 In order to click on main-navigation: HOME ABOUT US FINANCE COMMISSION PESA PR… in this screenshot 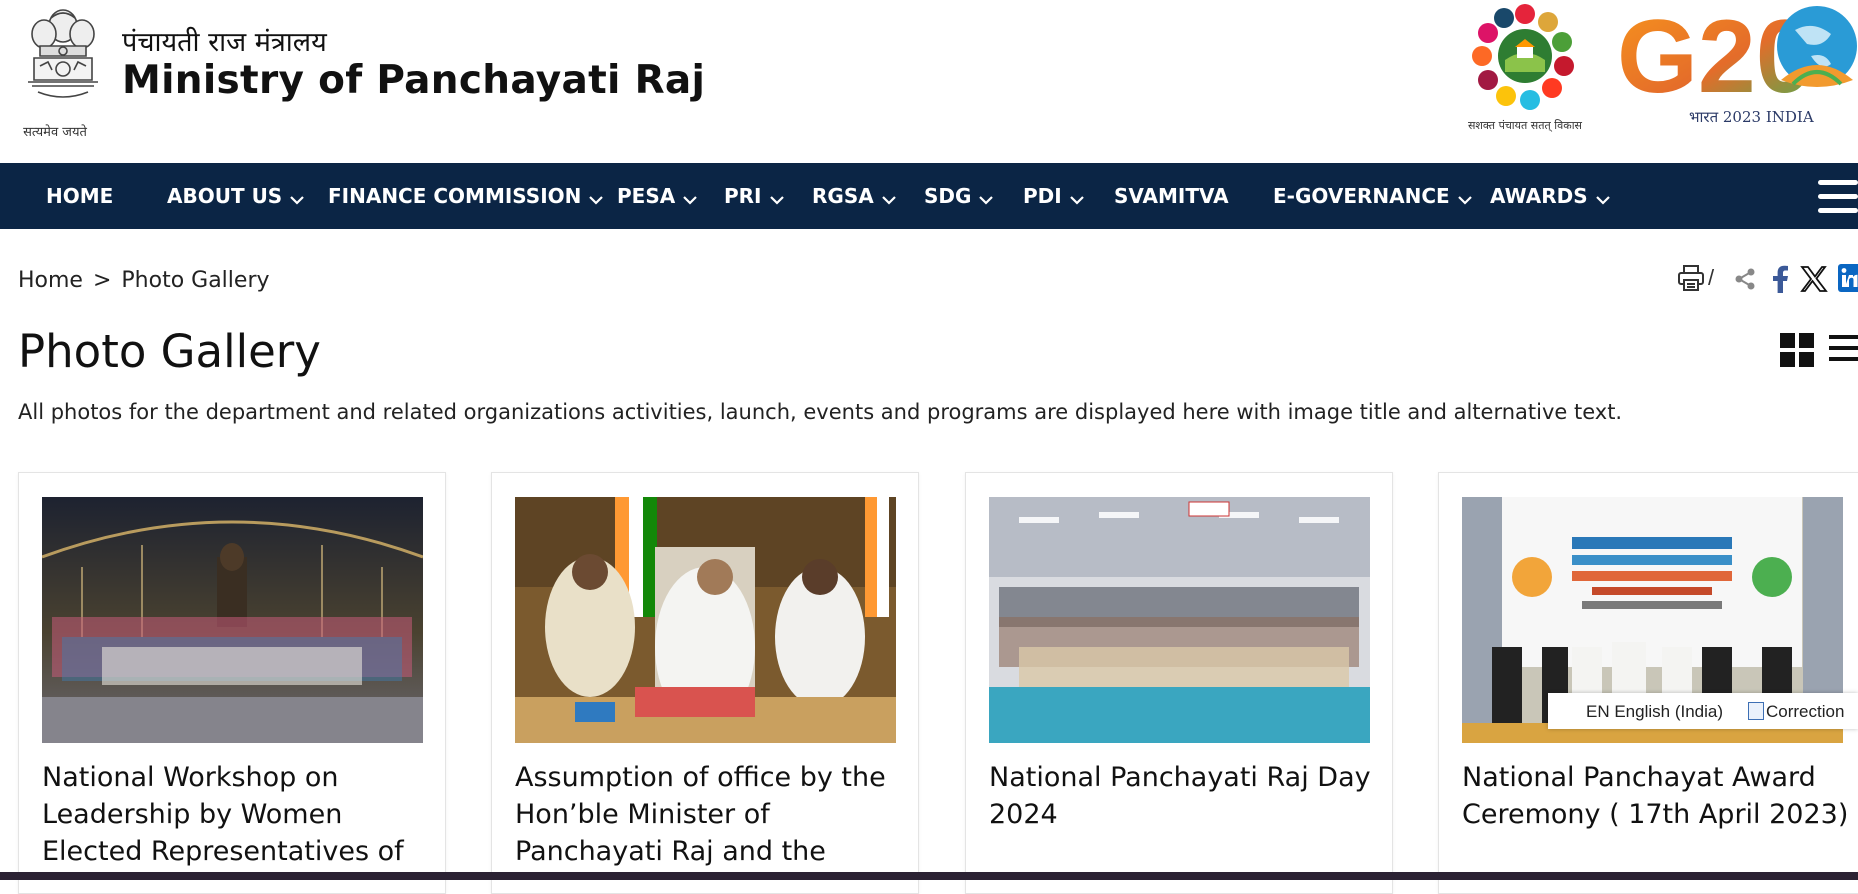, I will do `click(929, 196)`.